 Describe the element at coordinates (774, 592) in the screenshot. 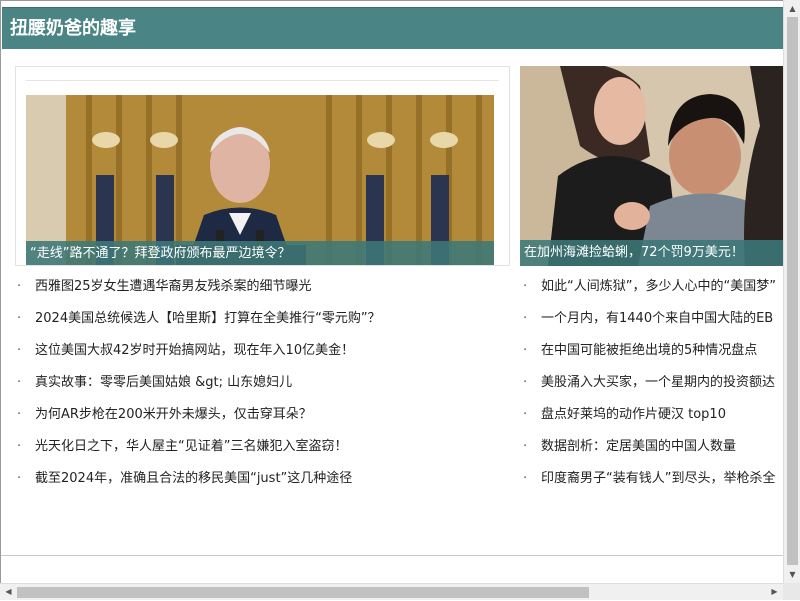

I see `scroll-right-icon: ▶` at that location.